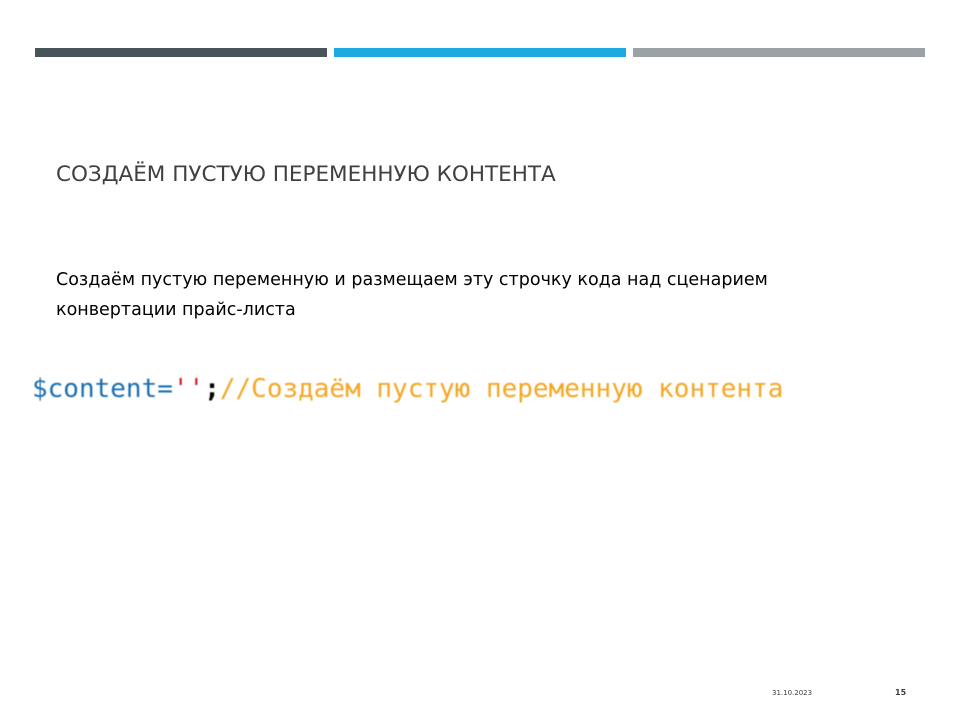  I want to click on code-variable: $content, so click(95, 389).